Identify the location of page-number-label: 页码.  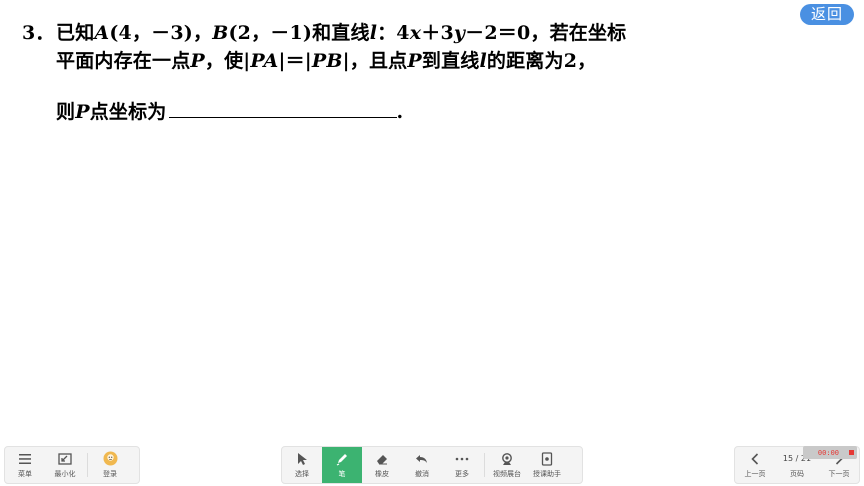
(797, 474).